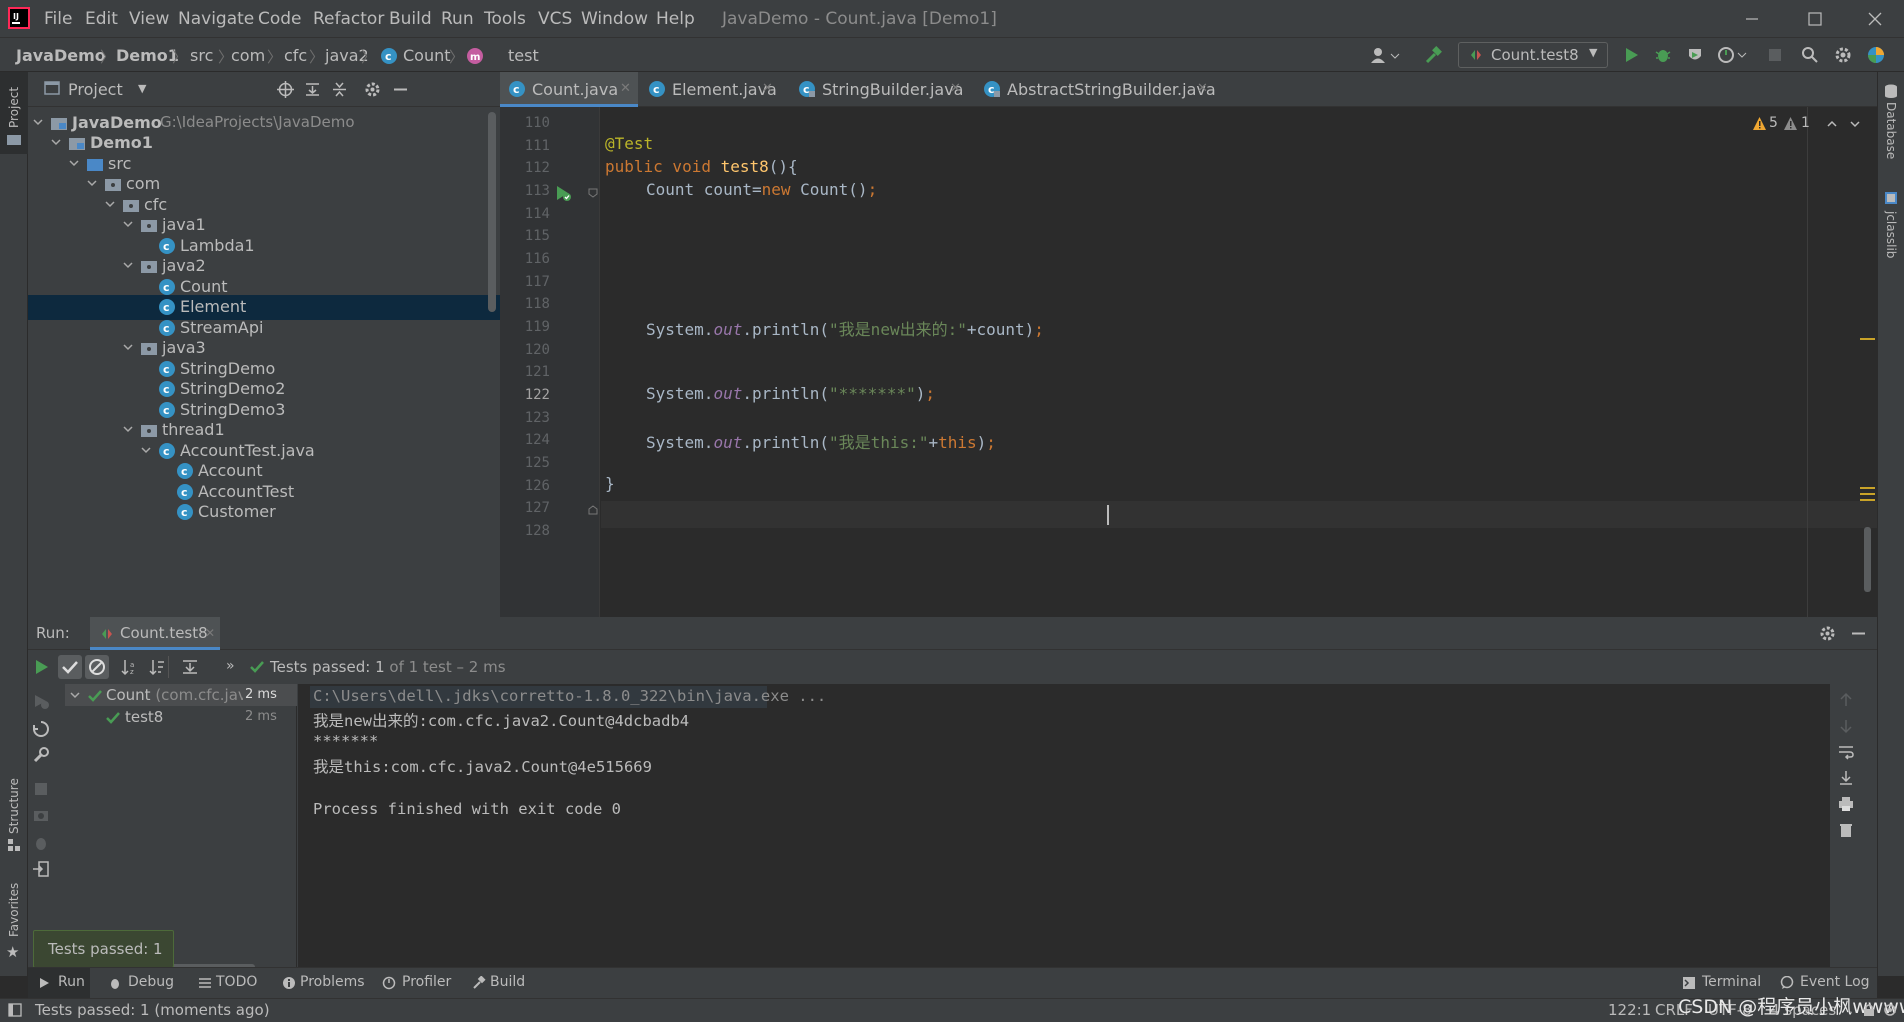  Describe the element at coordinates (1533, 55) in the screenshot. I see `run-config-selector: Count.test8 ▼` at that location.